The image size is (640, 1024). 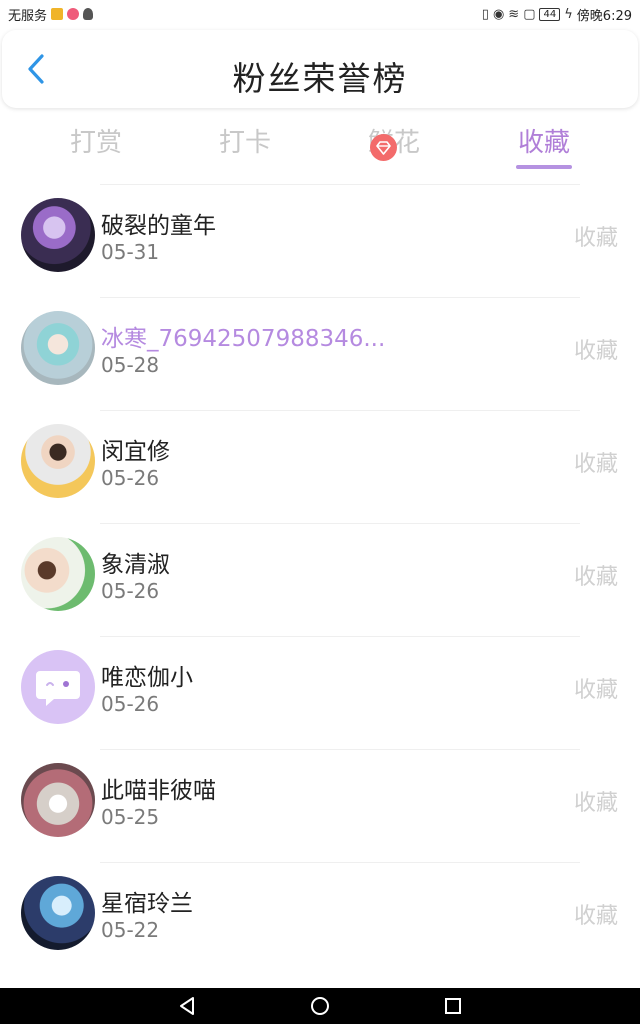 I want to click on sim-icon: ▢, so click(x=529, y=14).